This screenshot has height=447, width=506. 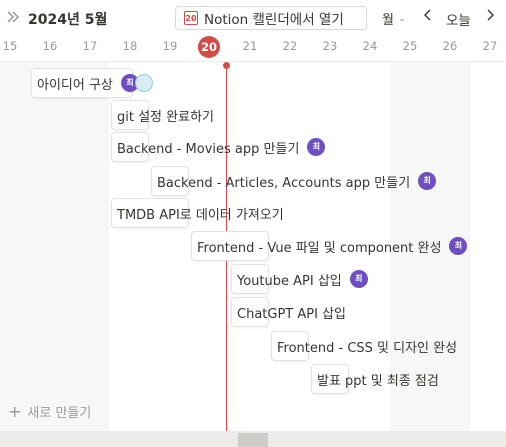 I want to click on new-item-label: 새로 만들기, so click(x=59, y=413).